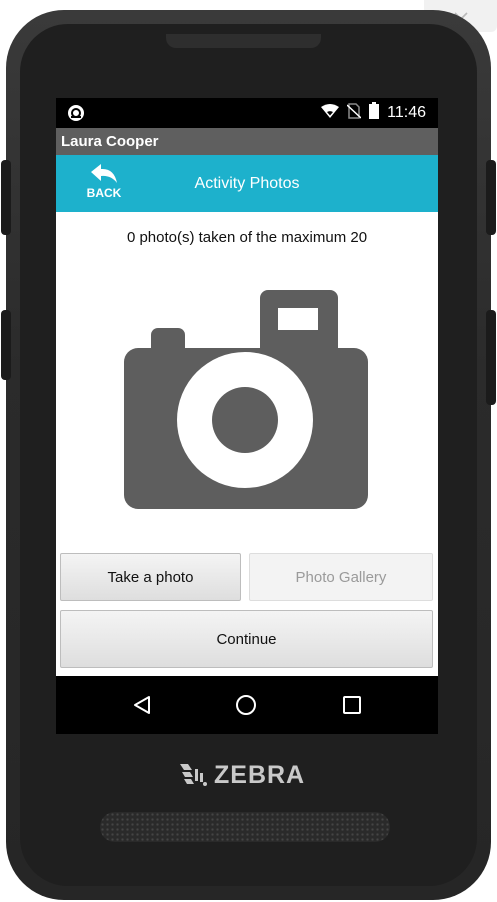 The width and height of the screenshot is (497, 902). I want to click on brand-logo: ZEBRA, so click(250, 775).